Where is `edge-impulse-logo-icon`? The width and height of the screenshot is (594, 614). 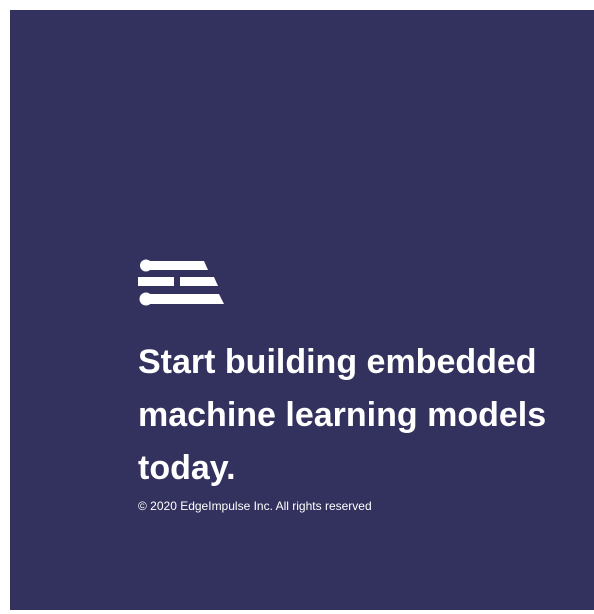
edge-impulse-logo-icon is located at coordinates (181, 282).